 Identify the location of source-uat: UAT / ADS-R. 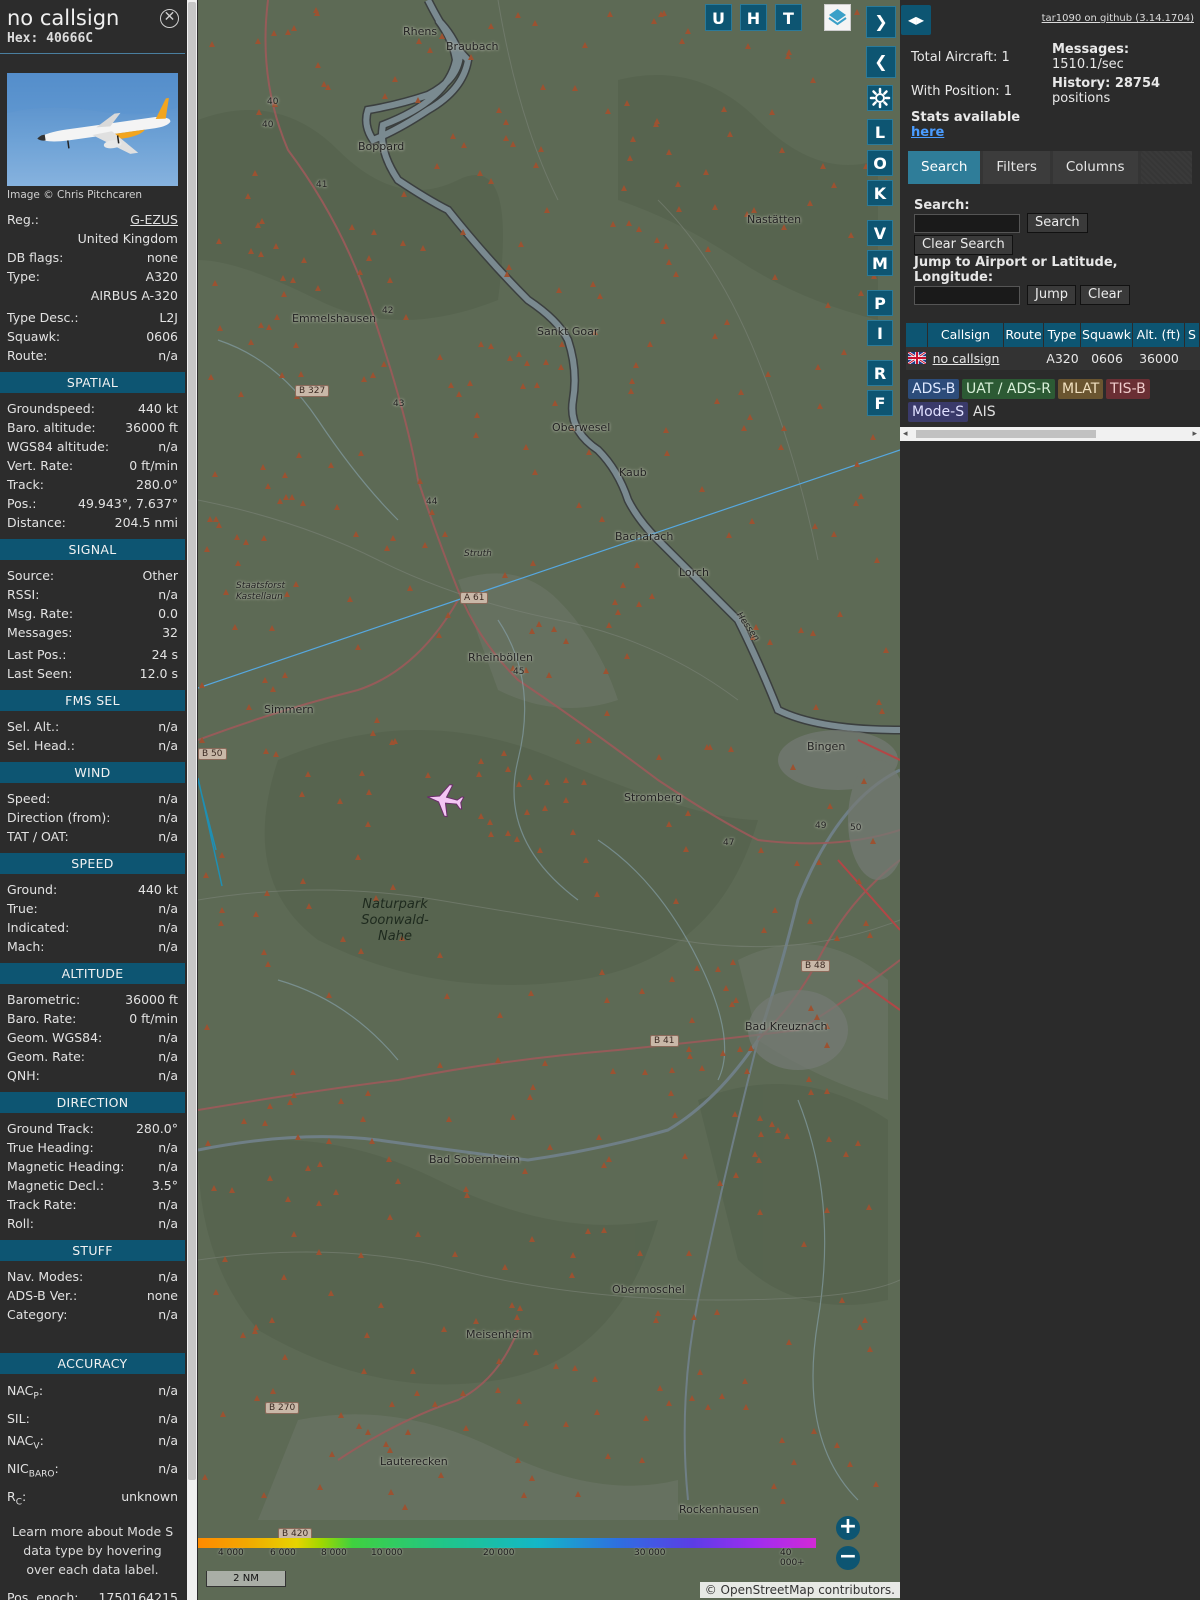
(1008, 389).